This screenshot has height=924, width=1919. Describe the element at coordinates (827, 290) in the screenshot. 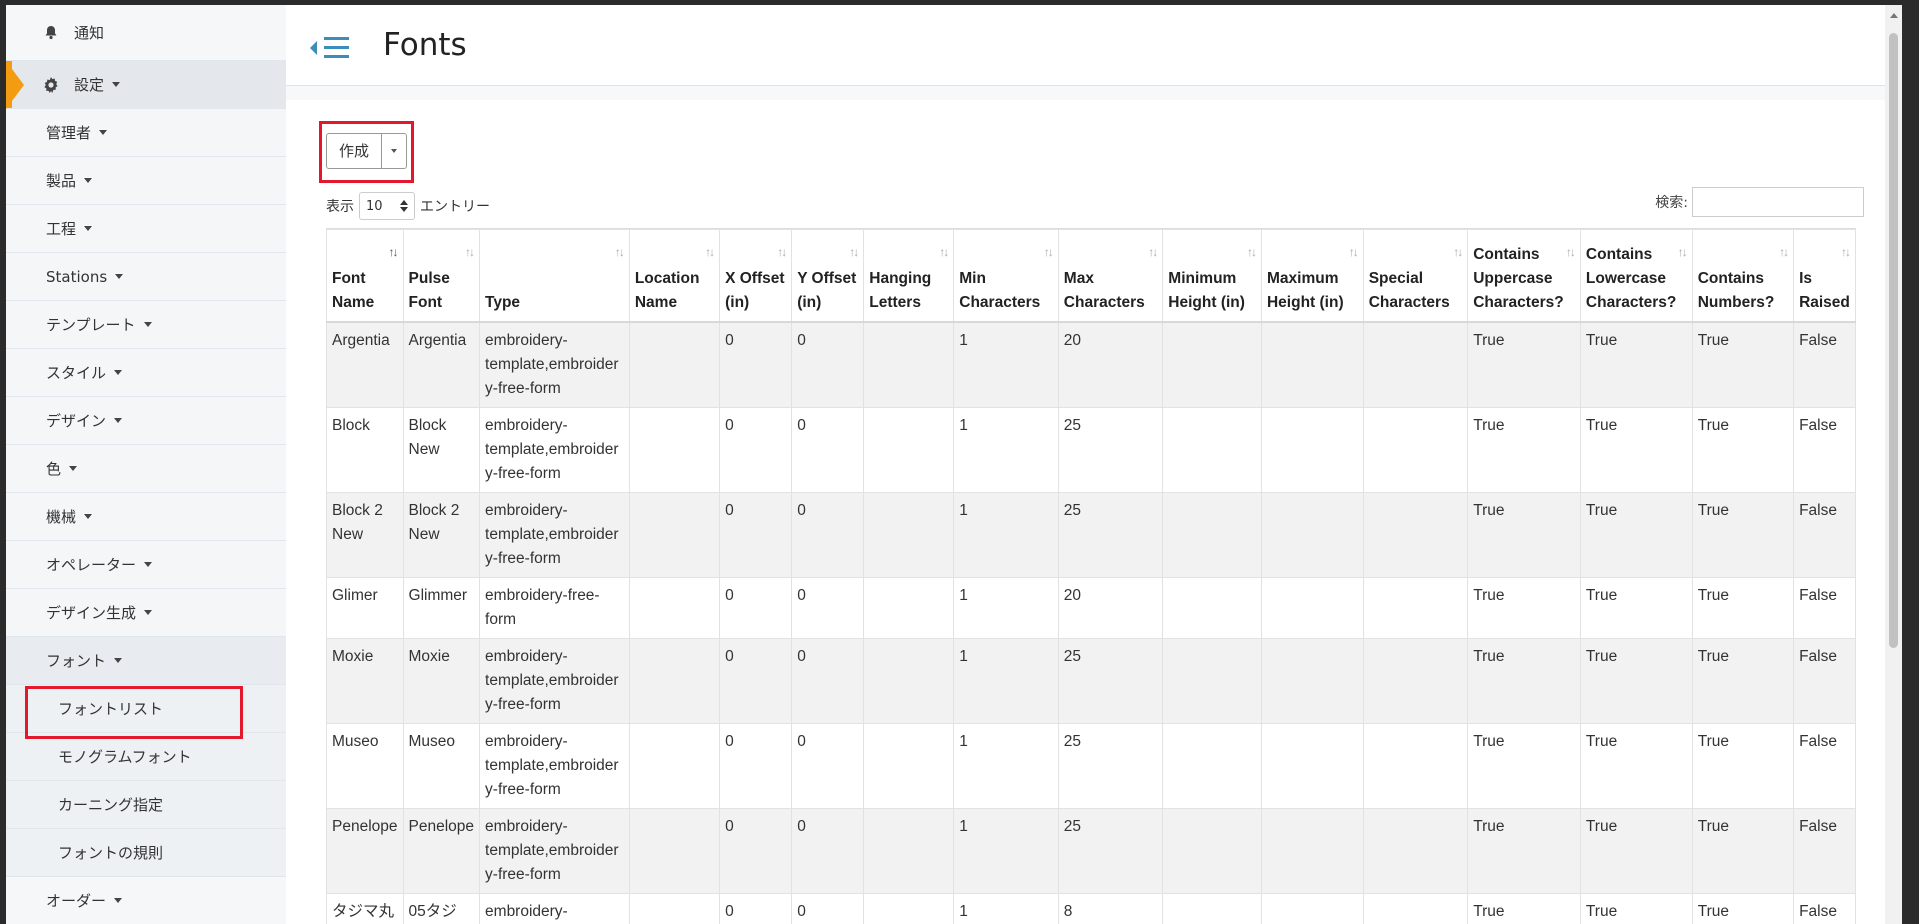

I see `column-header-label: Y Offset (in)` at that location.